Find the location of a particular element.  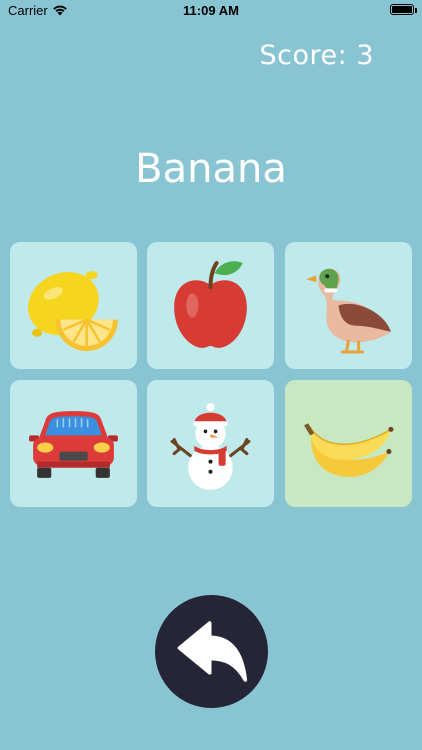

back-arrow-icon is located at coordinates (212, 651).